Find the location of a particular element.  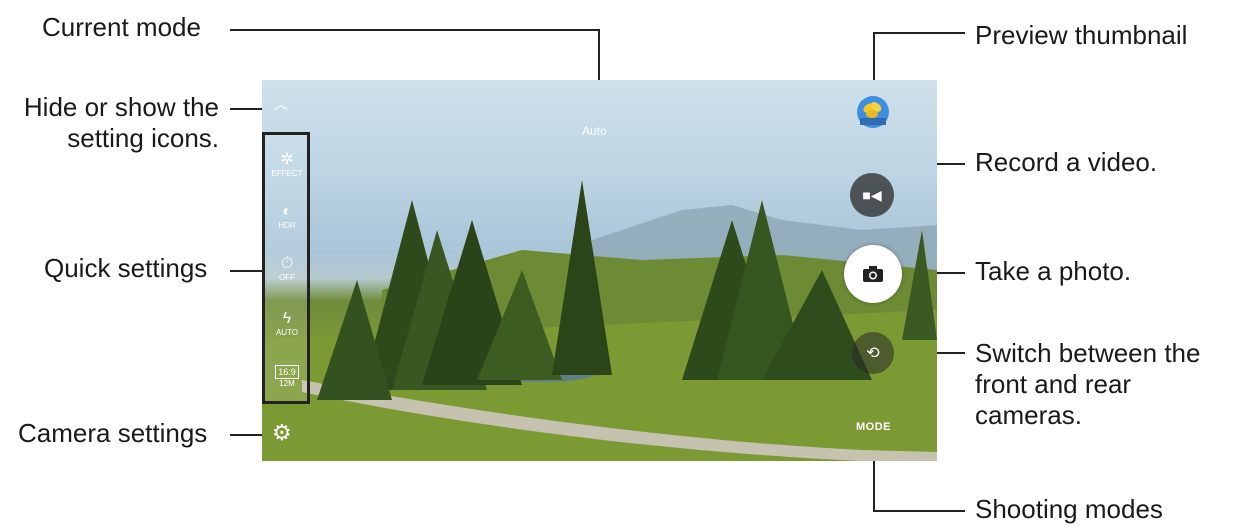

timer-icon: ⏱ is located at coordinates (287, 263).